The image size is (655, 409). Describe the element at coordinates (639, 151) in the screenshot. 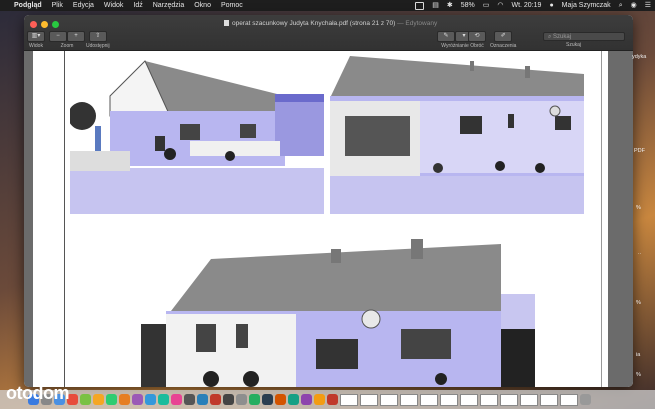

I see `desktop-file-label: PDF` at that location.